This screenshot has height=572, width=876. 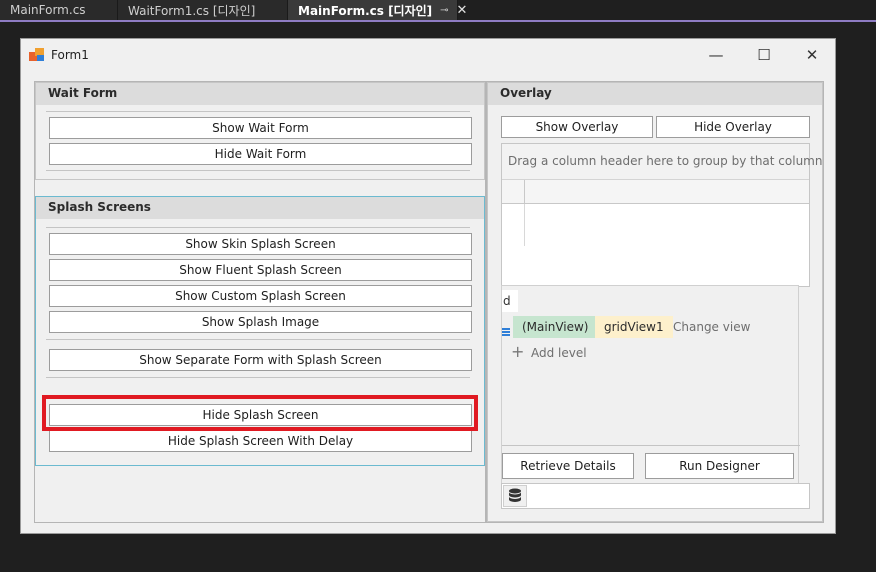 I want to click on minimize-button: —, so click(x=716, y=55).